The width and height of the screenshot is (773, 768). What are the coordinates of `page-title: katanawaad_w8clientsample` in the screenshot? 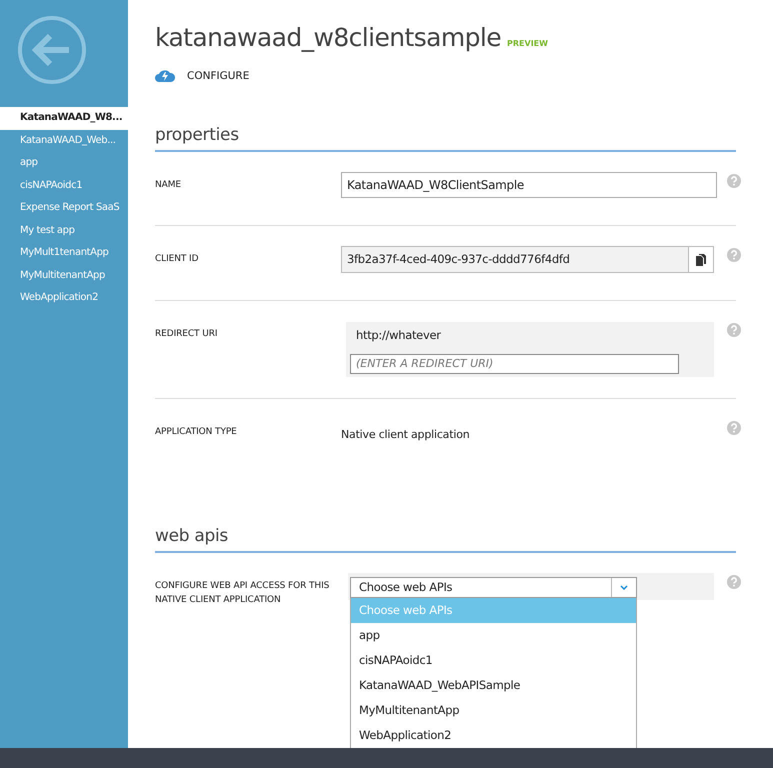 It's located at (328, 38).